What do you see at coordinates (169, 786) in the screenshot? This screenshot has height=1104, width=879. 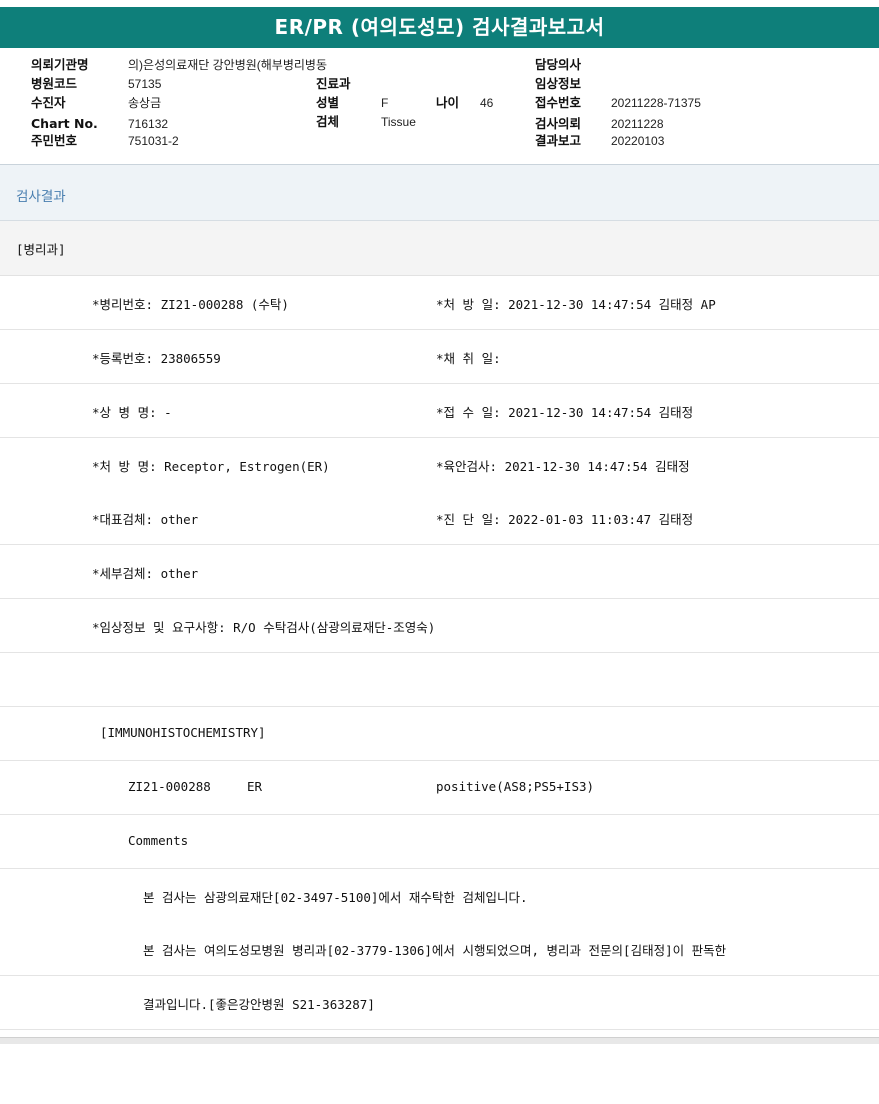 I see `ihc-result-id: ZI21-000288` at bounding box center [169, 786].